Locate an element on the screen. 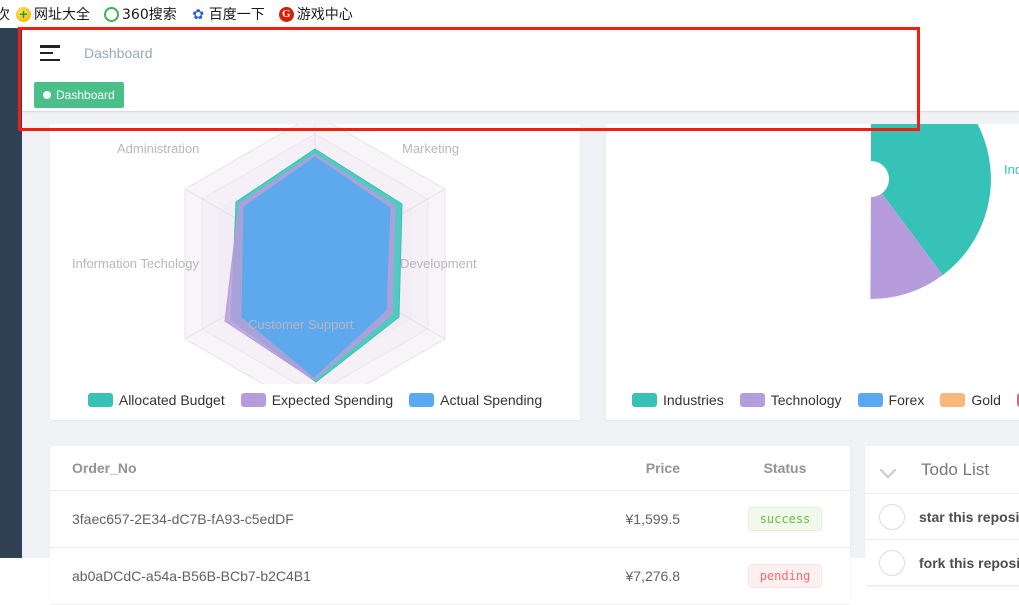  pie-slice-callout-label: Industries is located at coordinates (1011, 169).